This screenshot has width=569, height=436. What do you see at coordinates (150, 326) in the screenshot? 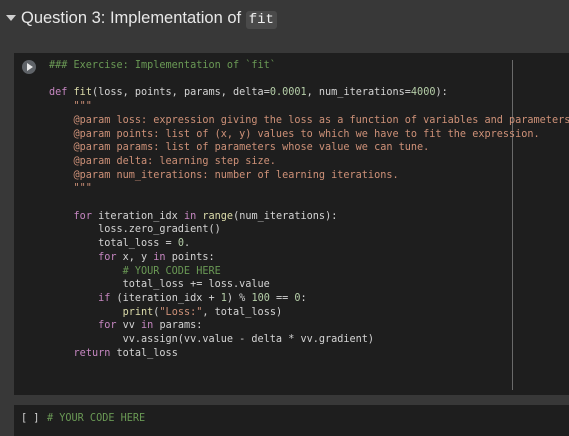
I see `code-line: for vv in params:` at bounding box center [150, 326].